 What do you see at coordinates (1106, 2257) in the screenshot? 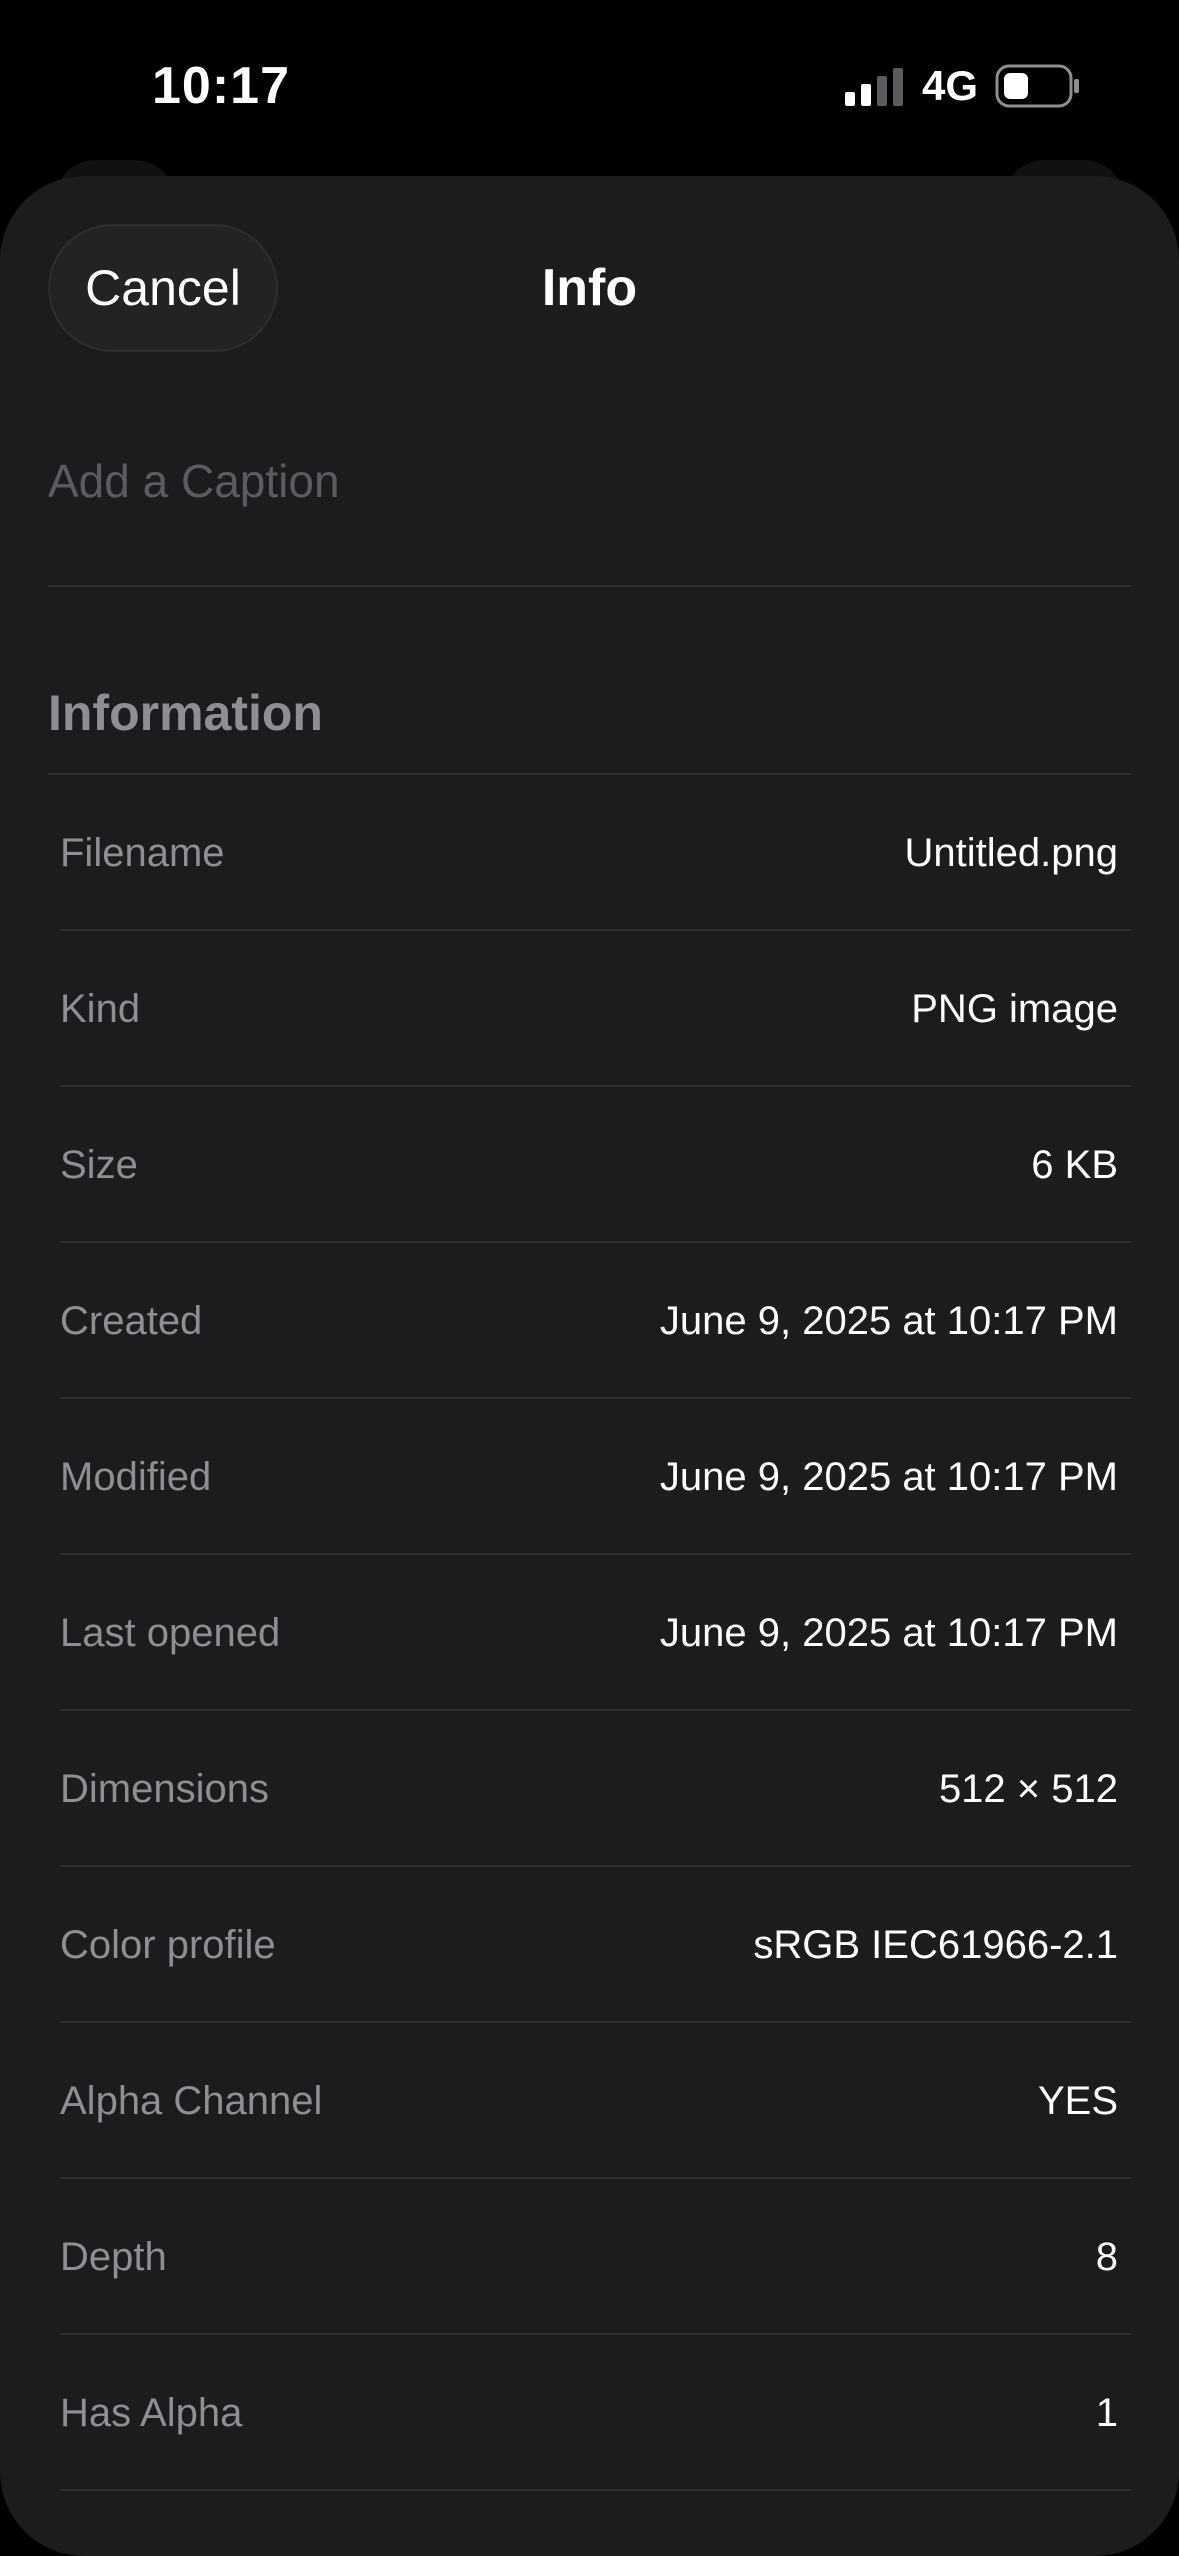
I see `info-value: 8` at bounding box center [1106, 2257].